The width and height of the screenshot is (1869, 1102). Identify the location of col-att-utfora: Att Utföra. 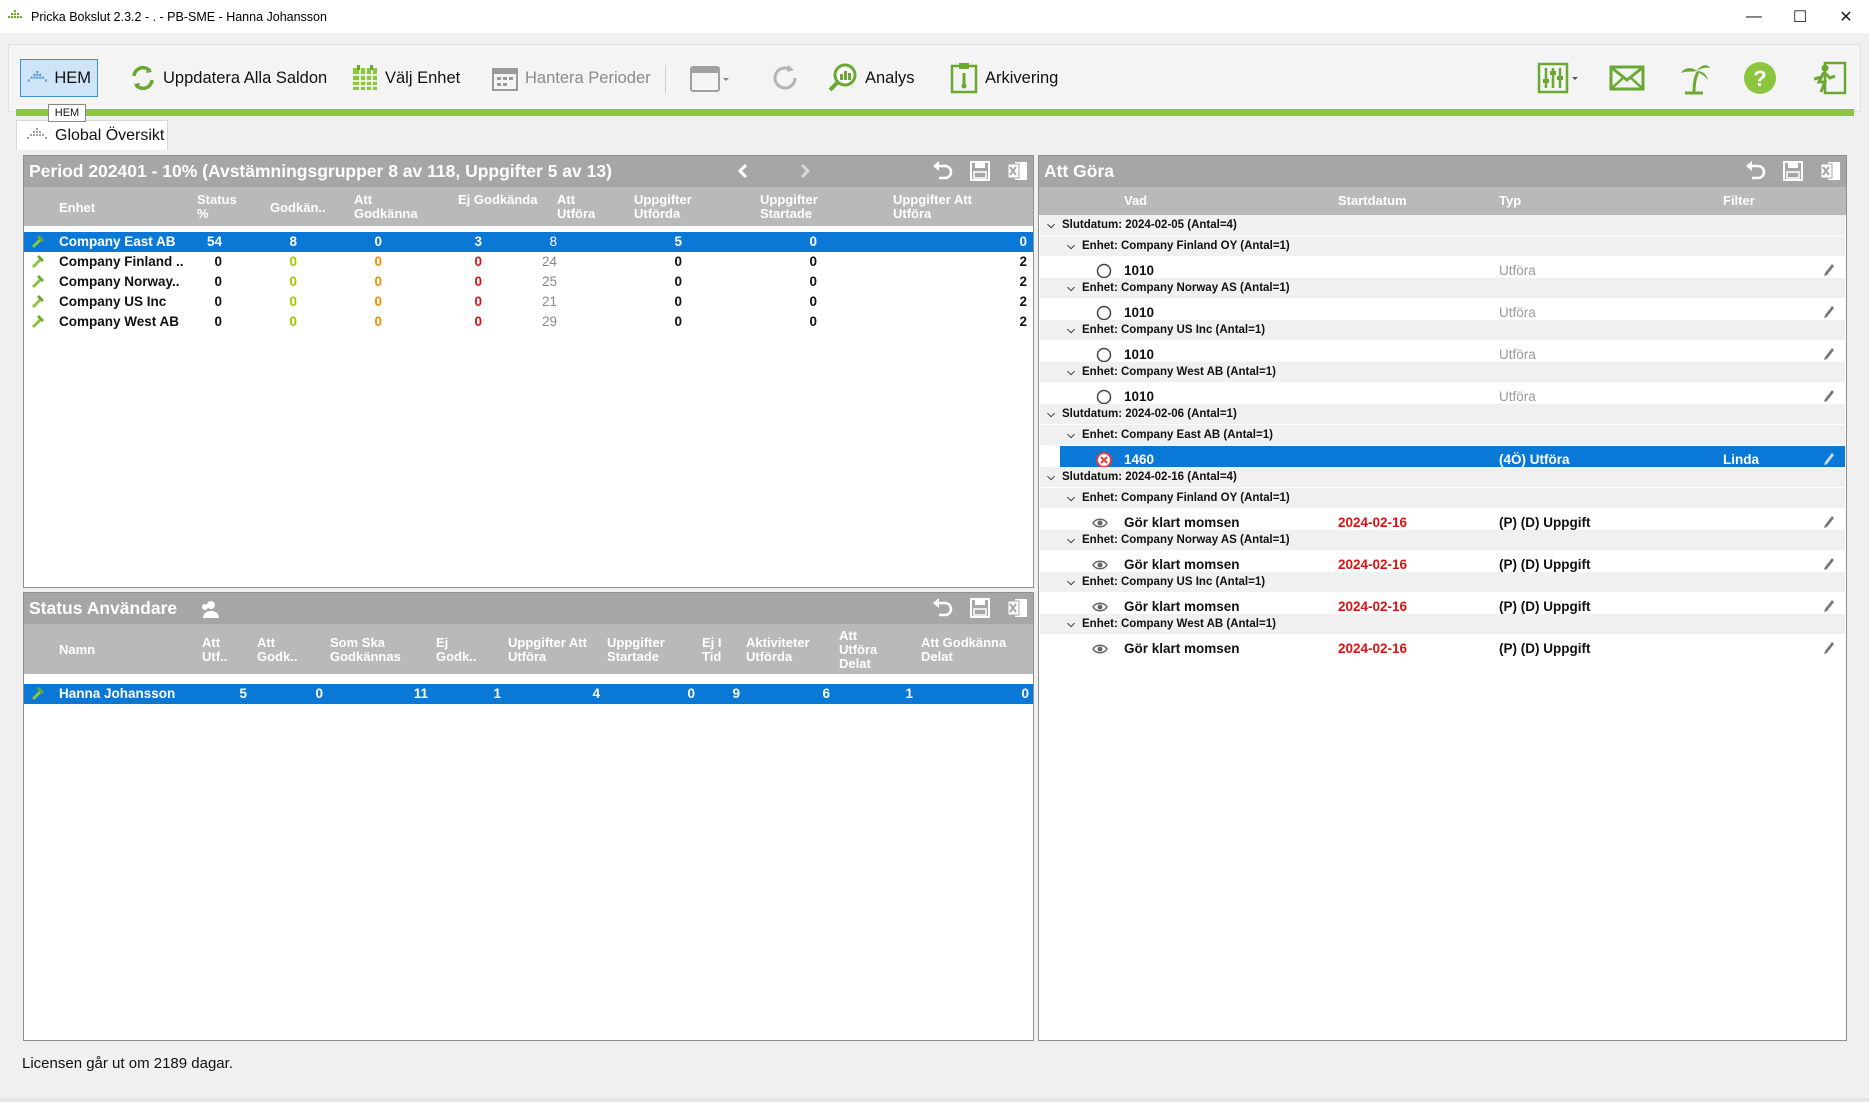
(582, 207).